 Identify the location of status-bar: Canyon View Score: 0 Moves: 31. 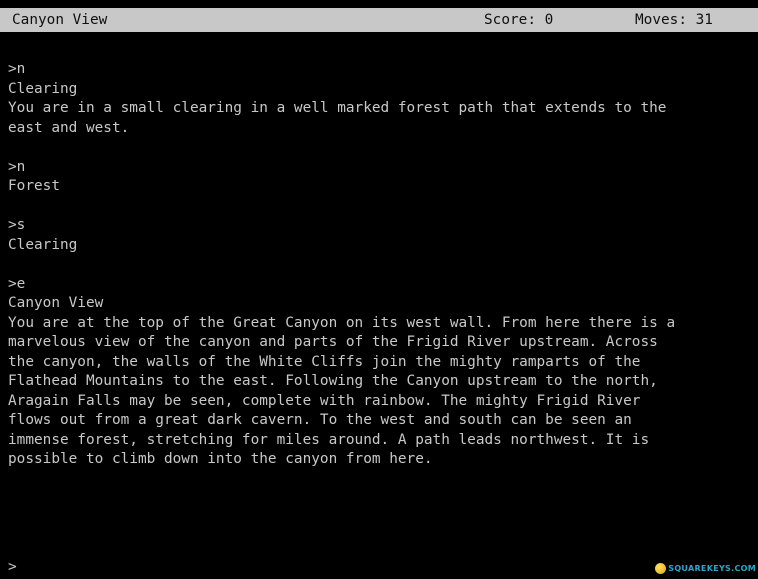
(379, 20).